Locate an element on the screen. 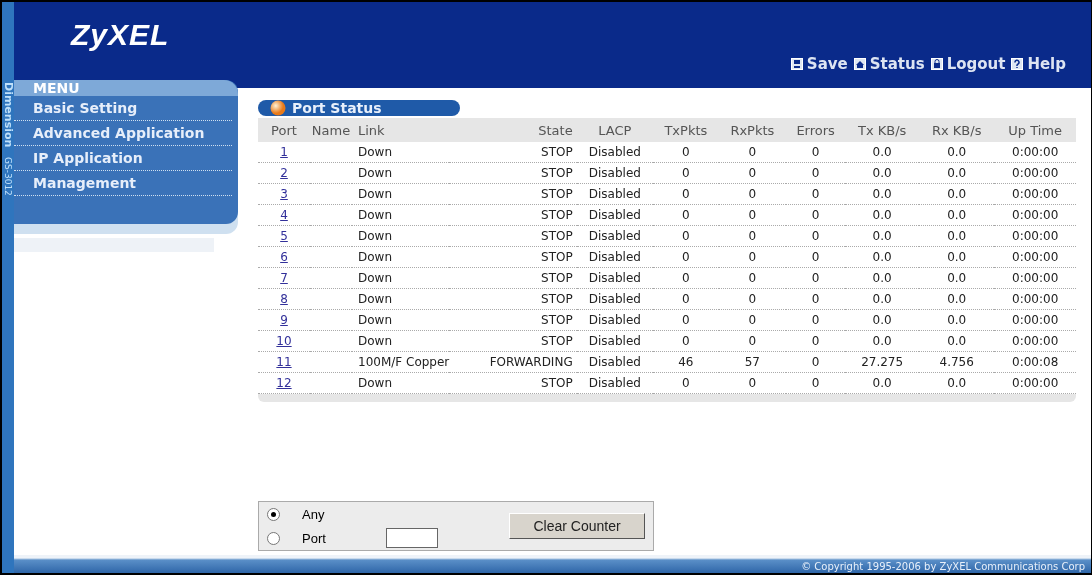  port-input-field is located at coordinates (412, 538).